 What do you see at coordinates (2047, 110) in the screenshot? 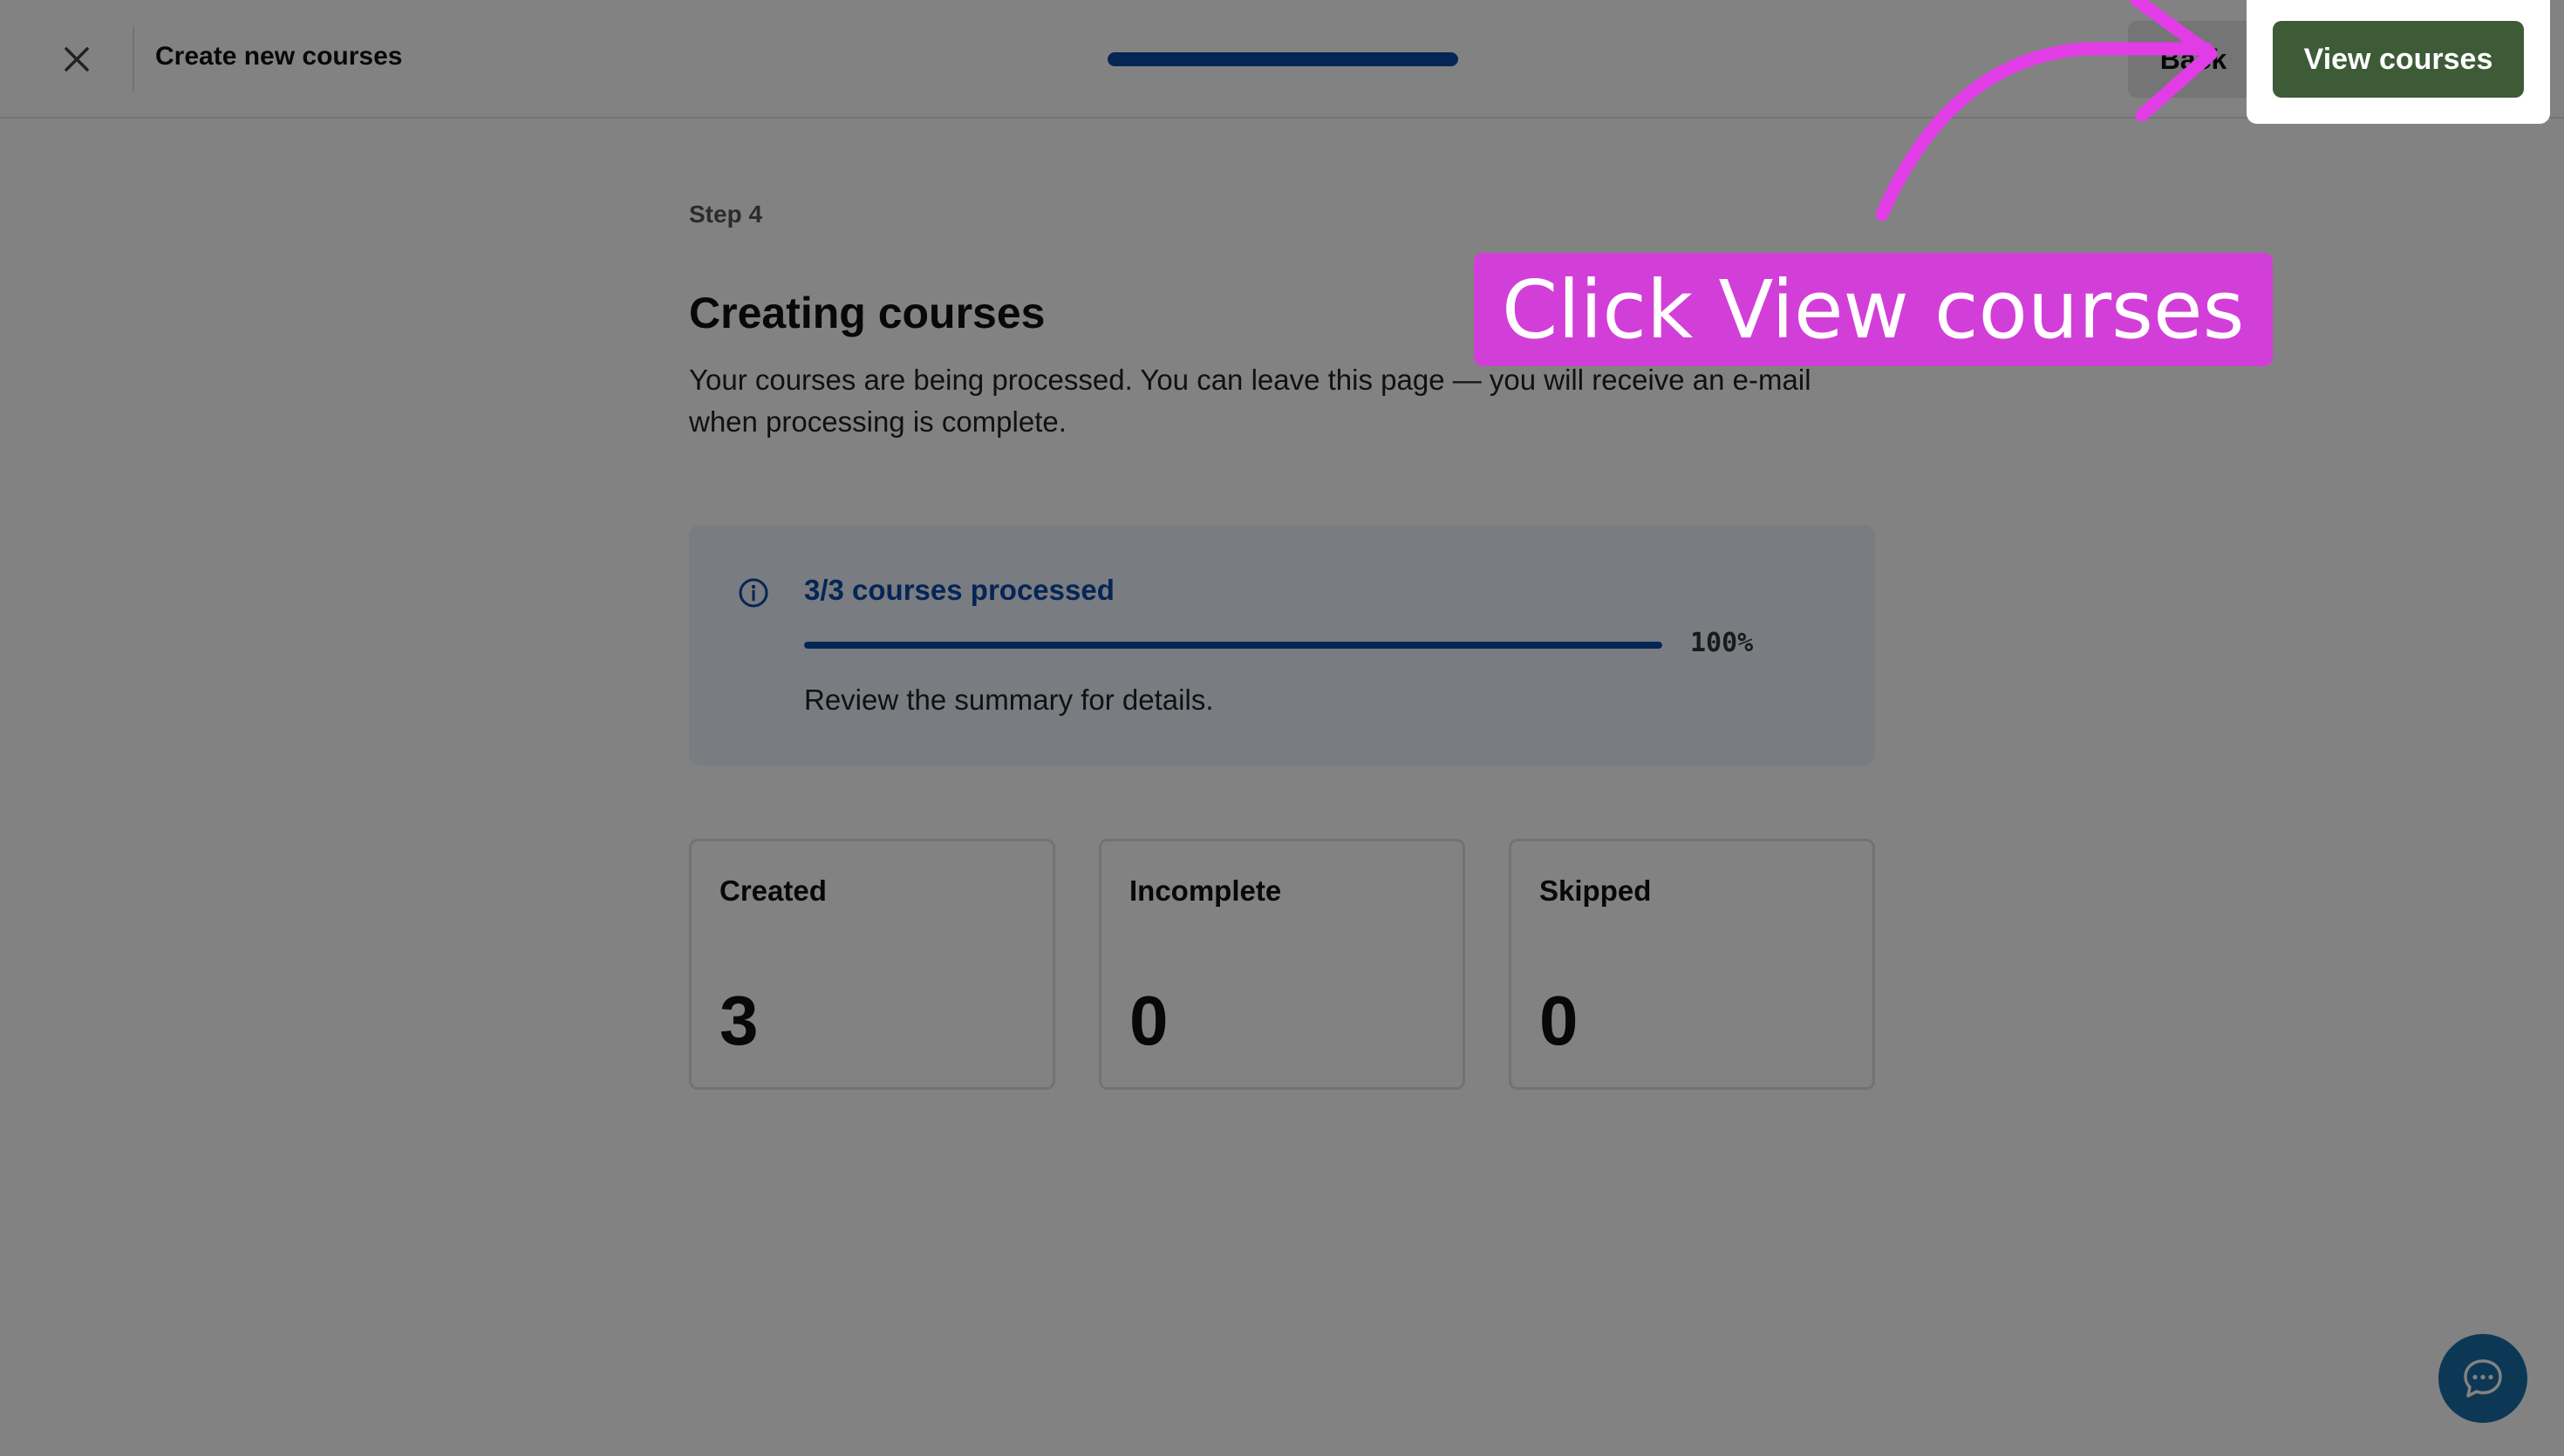
I see `pointer-arrow-icon` at bounding box center [2047, 110].